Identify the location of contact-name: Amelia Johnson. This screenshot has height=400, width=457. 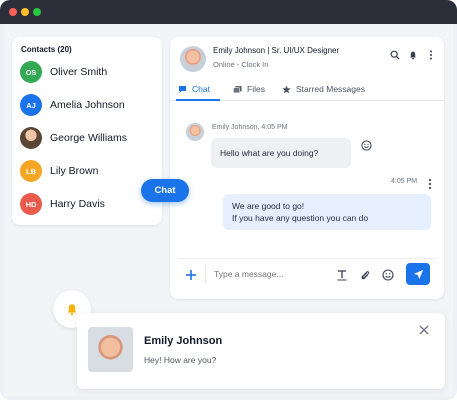
(87, 105).